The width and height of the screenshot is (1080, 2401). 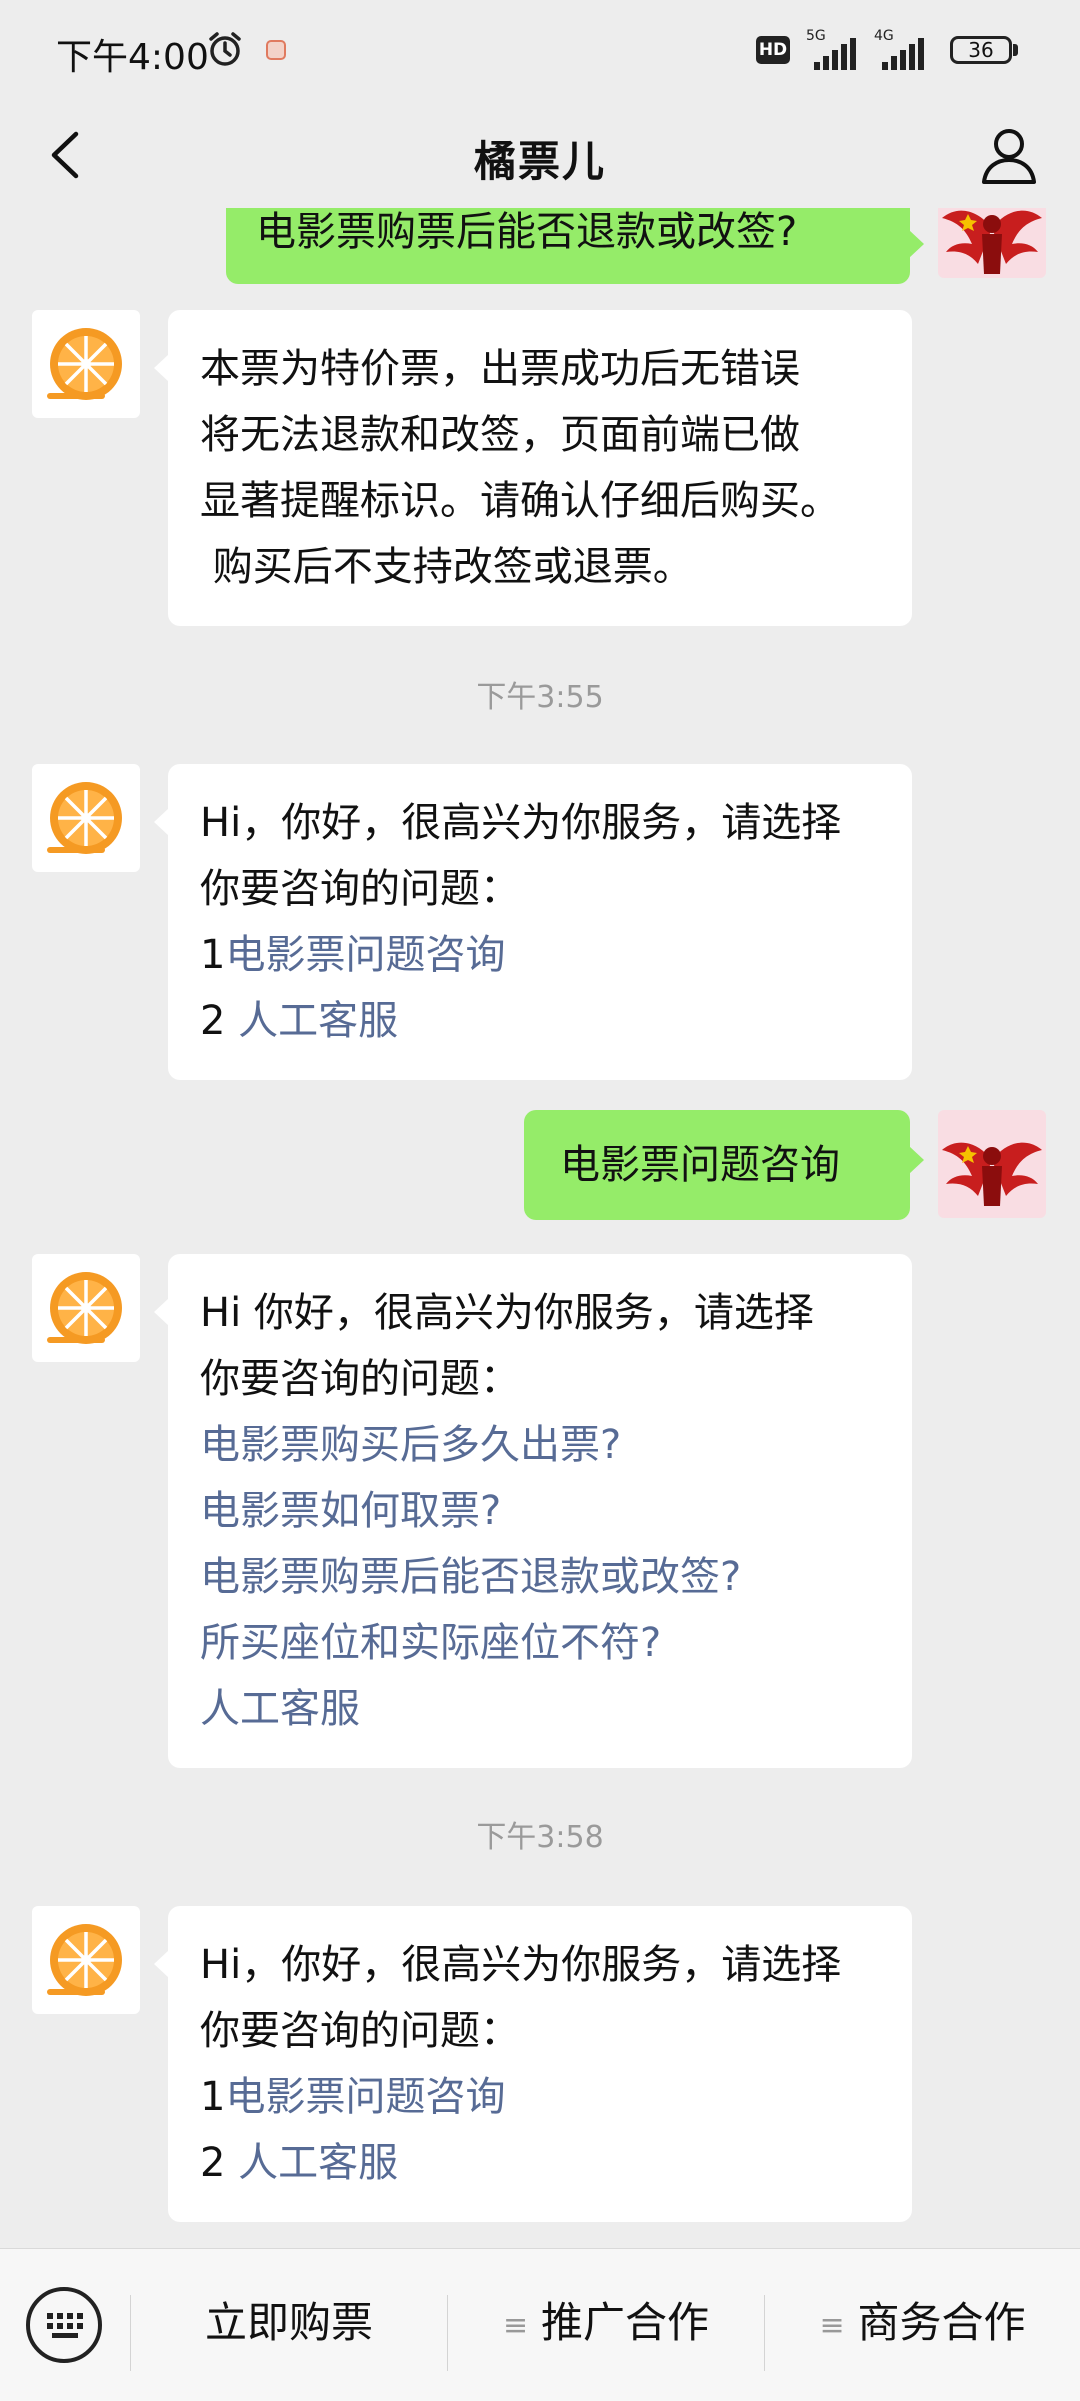 I want to click on message-text: 电影票问题咨询, so click(x=700, y=1165).